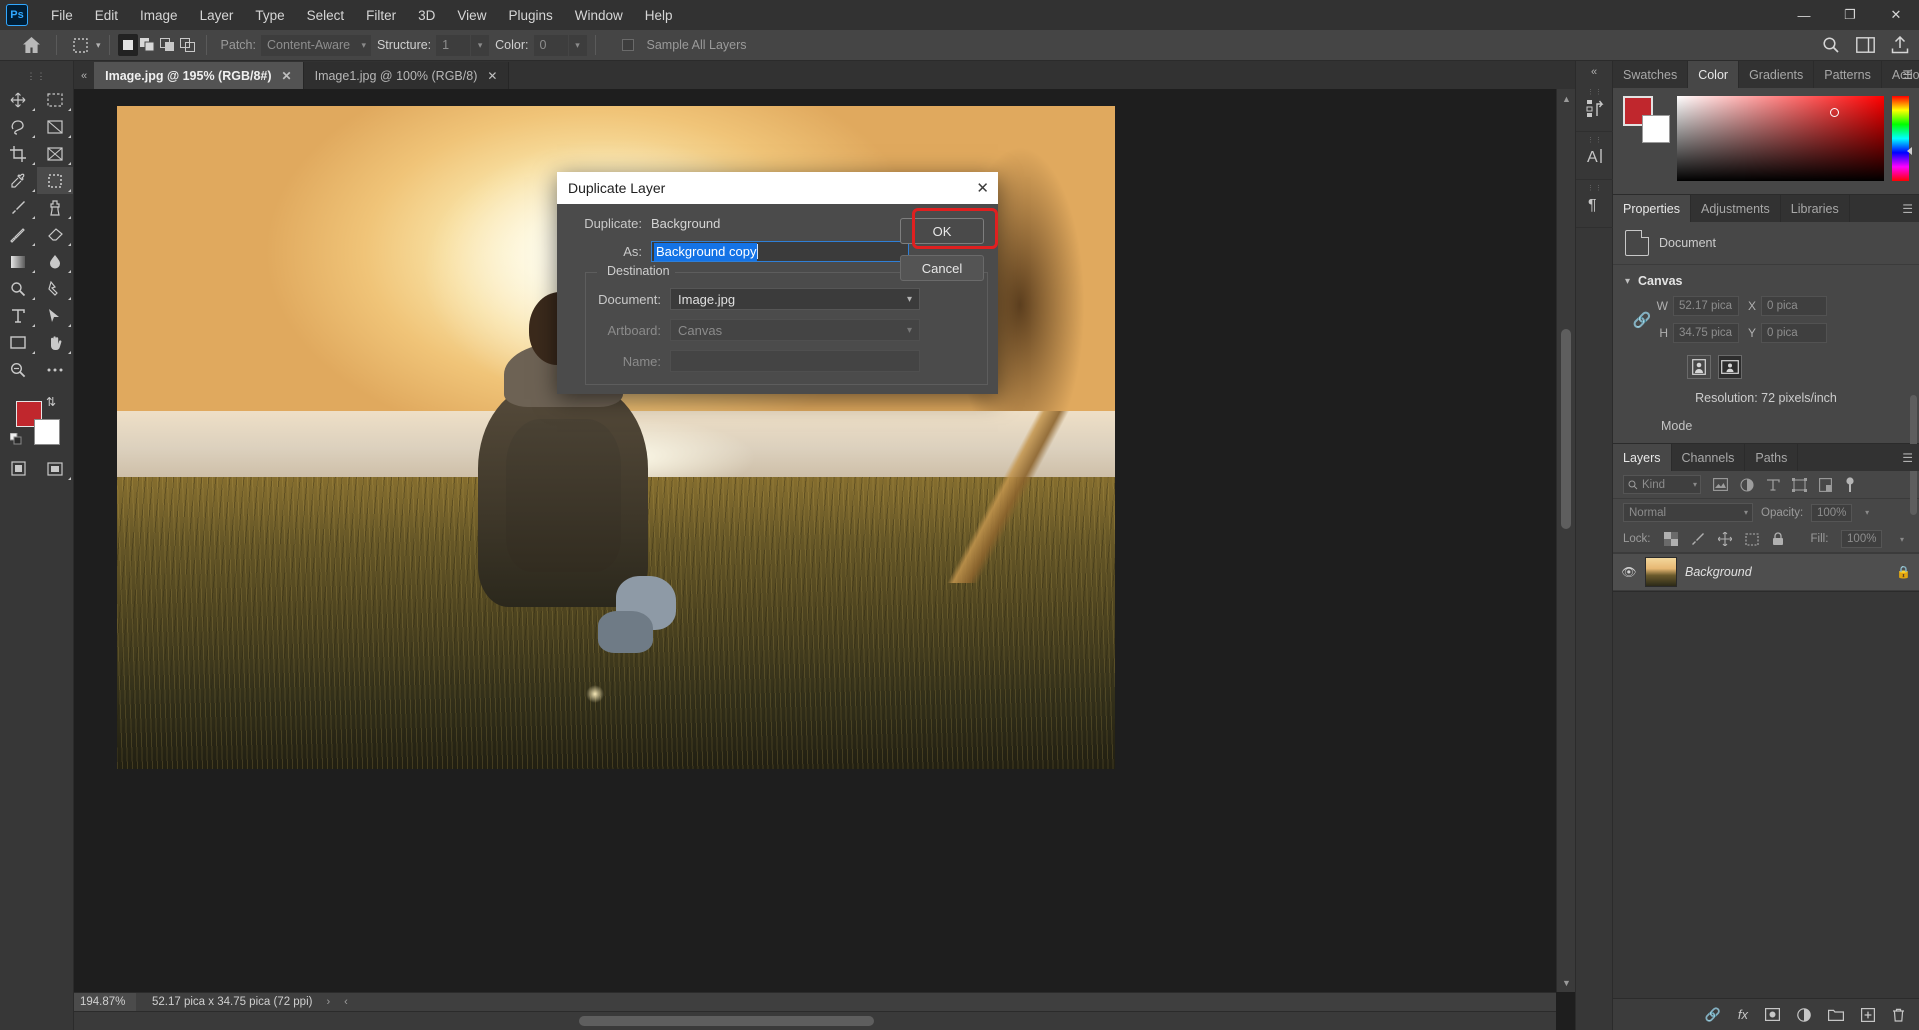 This screenshot has height=1030, width=1919. What do you see at coordinates (1699, 367) in the screenshot?
I see `portrait-orientation-button` at bounding box center [1699, 367].